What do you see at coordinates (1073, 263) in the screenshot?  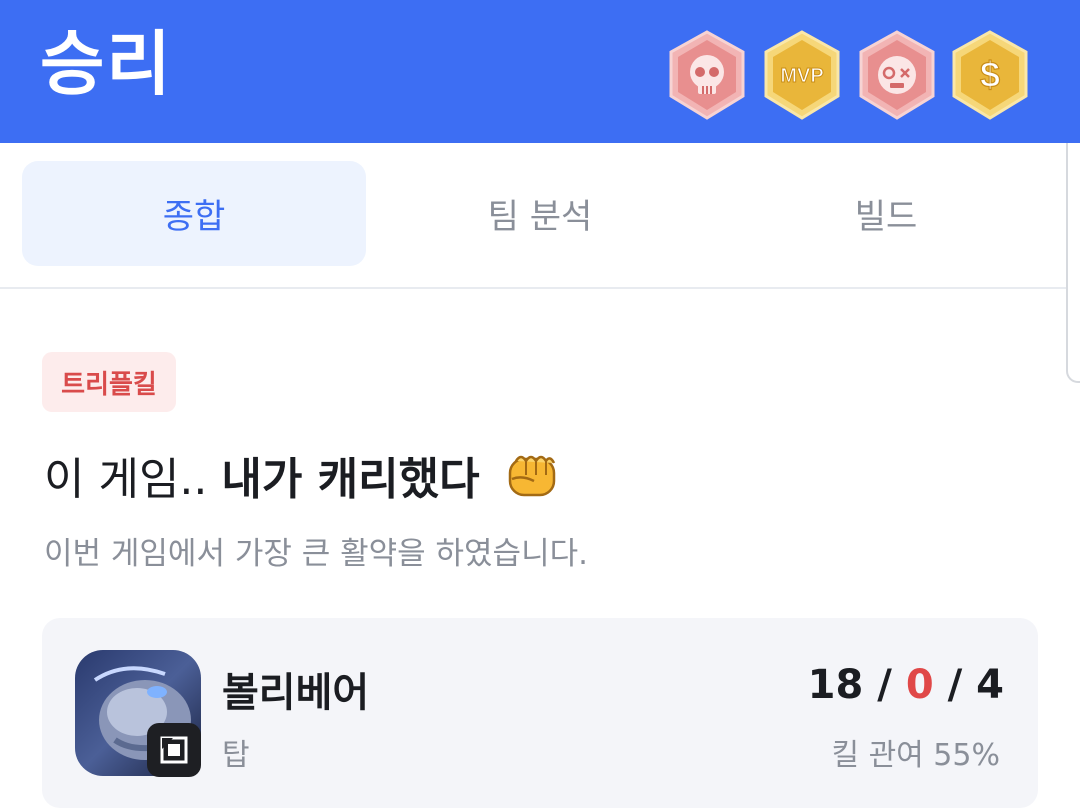 I see `scroll-edge` at bounding box center [1073, 263].